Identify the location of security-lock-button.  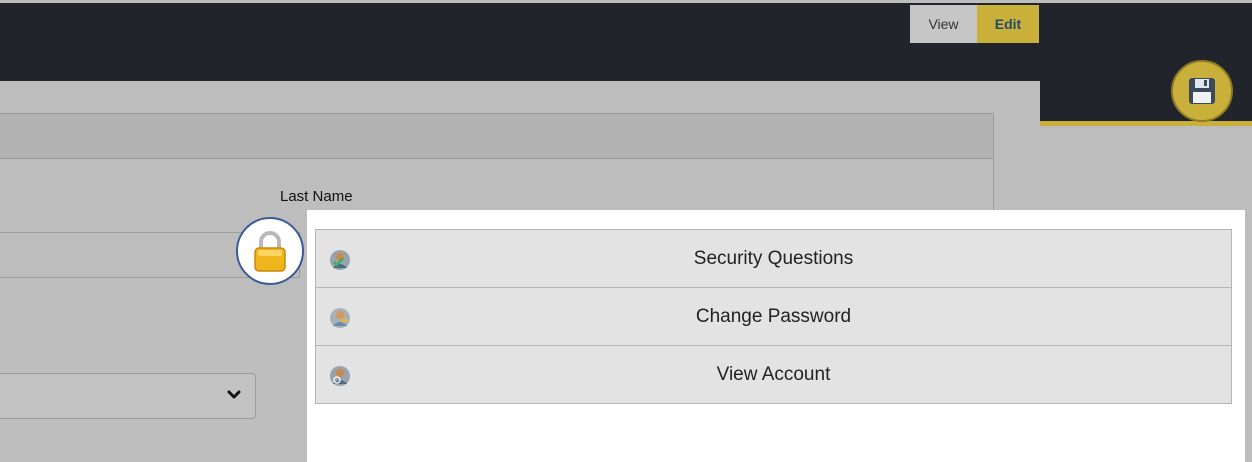
(270, 251).